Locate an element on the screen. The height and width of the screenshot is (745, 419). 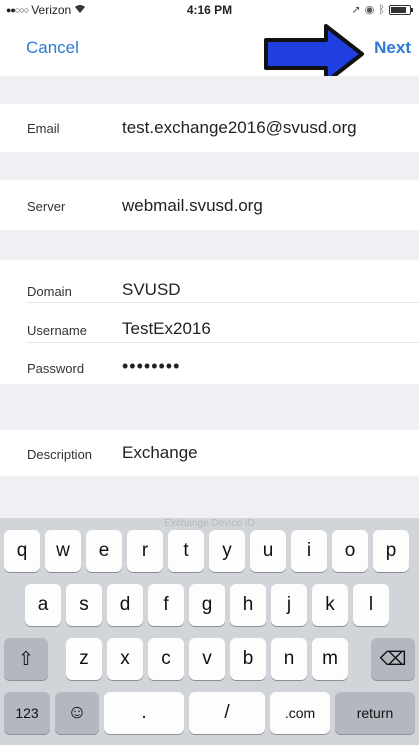
key-i: i is located at coordinates (309, 551).